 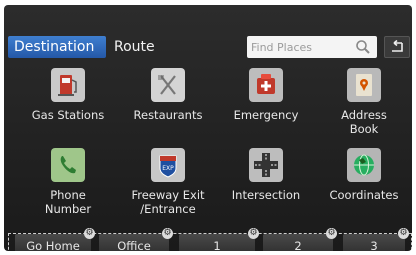 I want to click on category-label: Restaurants, so click(x=168, y=115).